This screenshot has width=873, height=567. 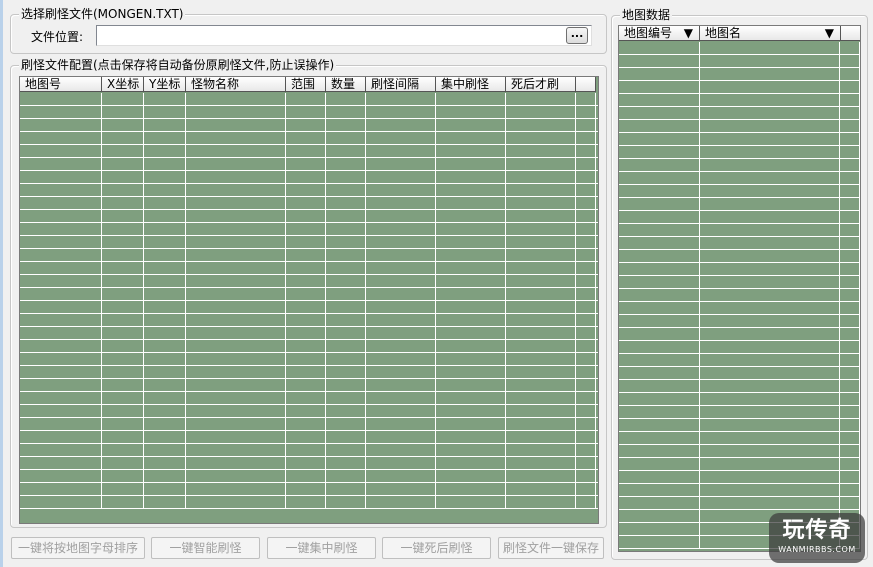 What do you see at coordinates (471, 84) in the screenshot?
I see `config-column-header: 集中刷怪` at bounding box center [471, 84].